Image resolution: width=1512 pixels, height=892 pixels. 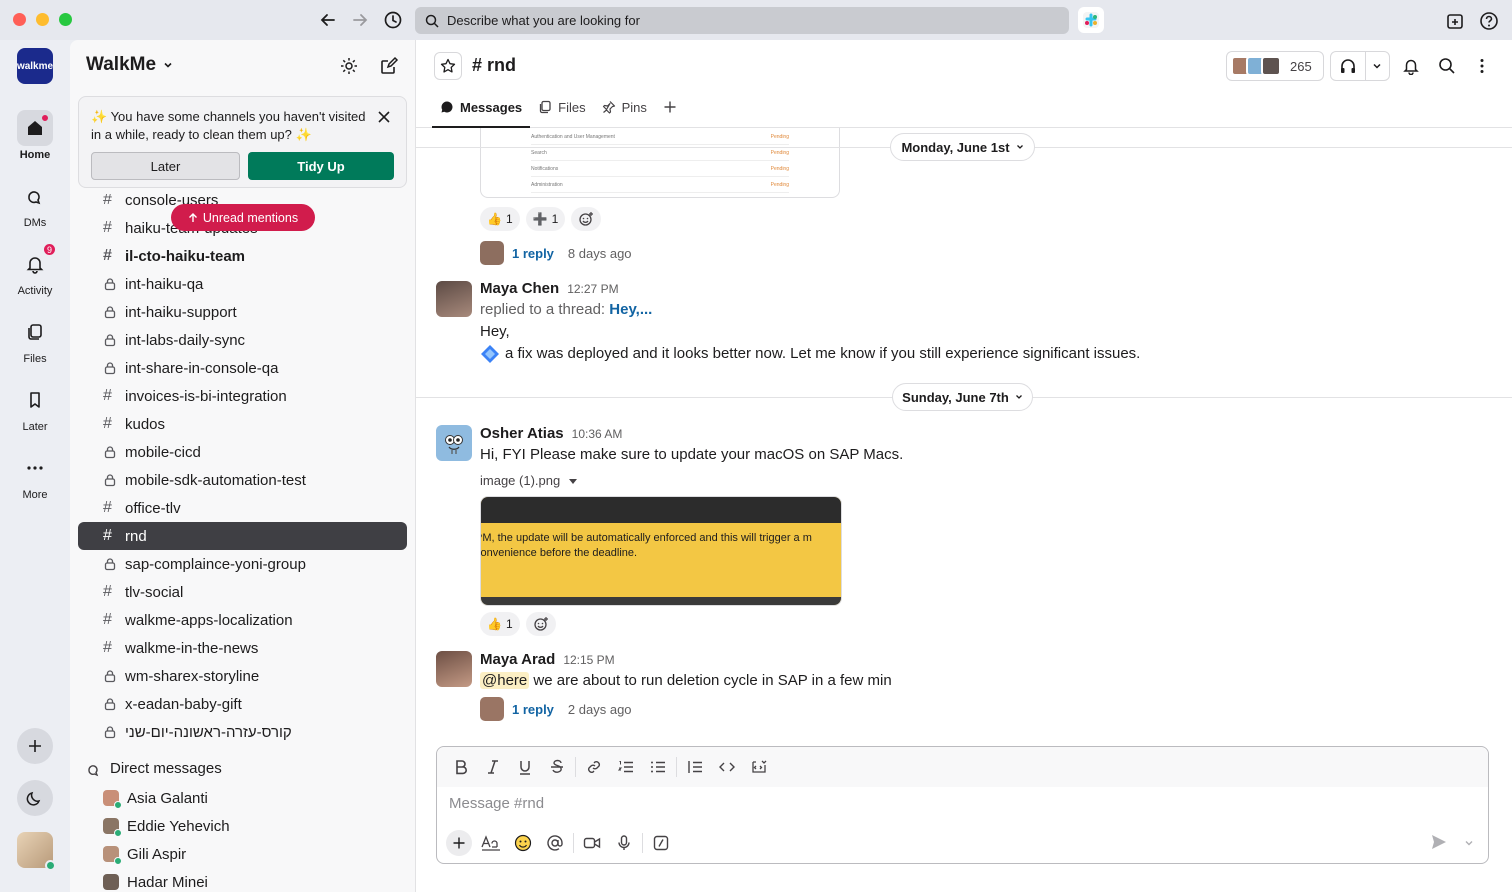 I want to click on here-mention: @here, so click(x=505, y=680).